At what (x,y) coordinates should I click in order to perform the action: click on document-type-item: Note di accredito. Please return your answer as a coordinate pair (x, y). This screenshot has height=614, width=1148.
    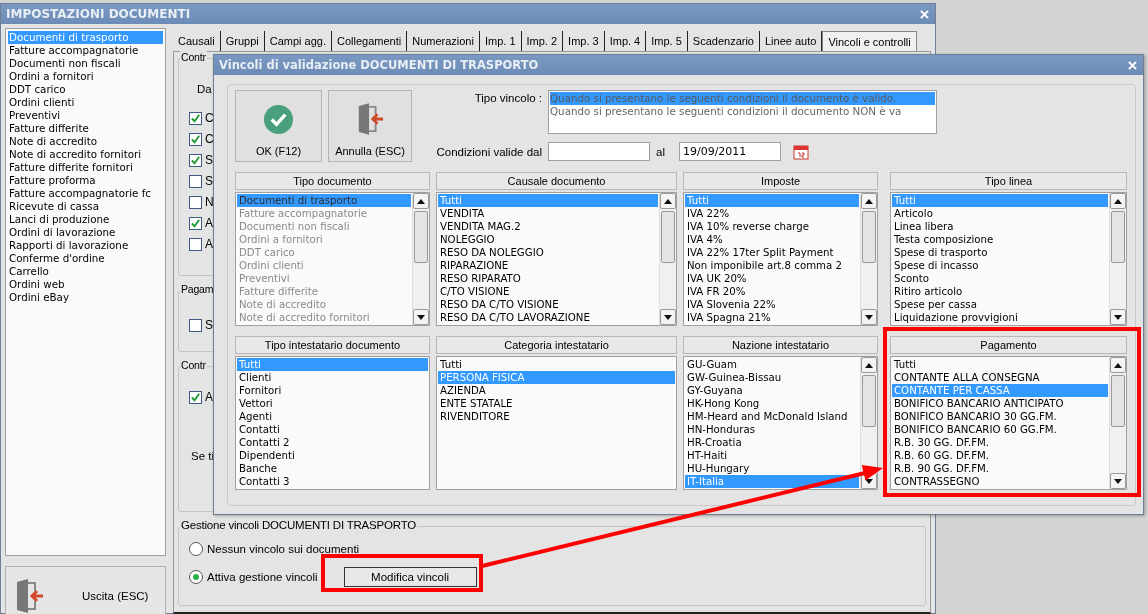
    Looking at the image, I should click on (85, 141).